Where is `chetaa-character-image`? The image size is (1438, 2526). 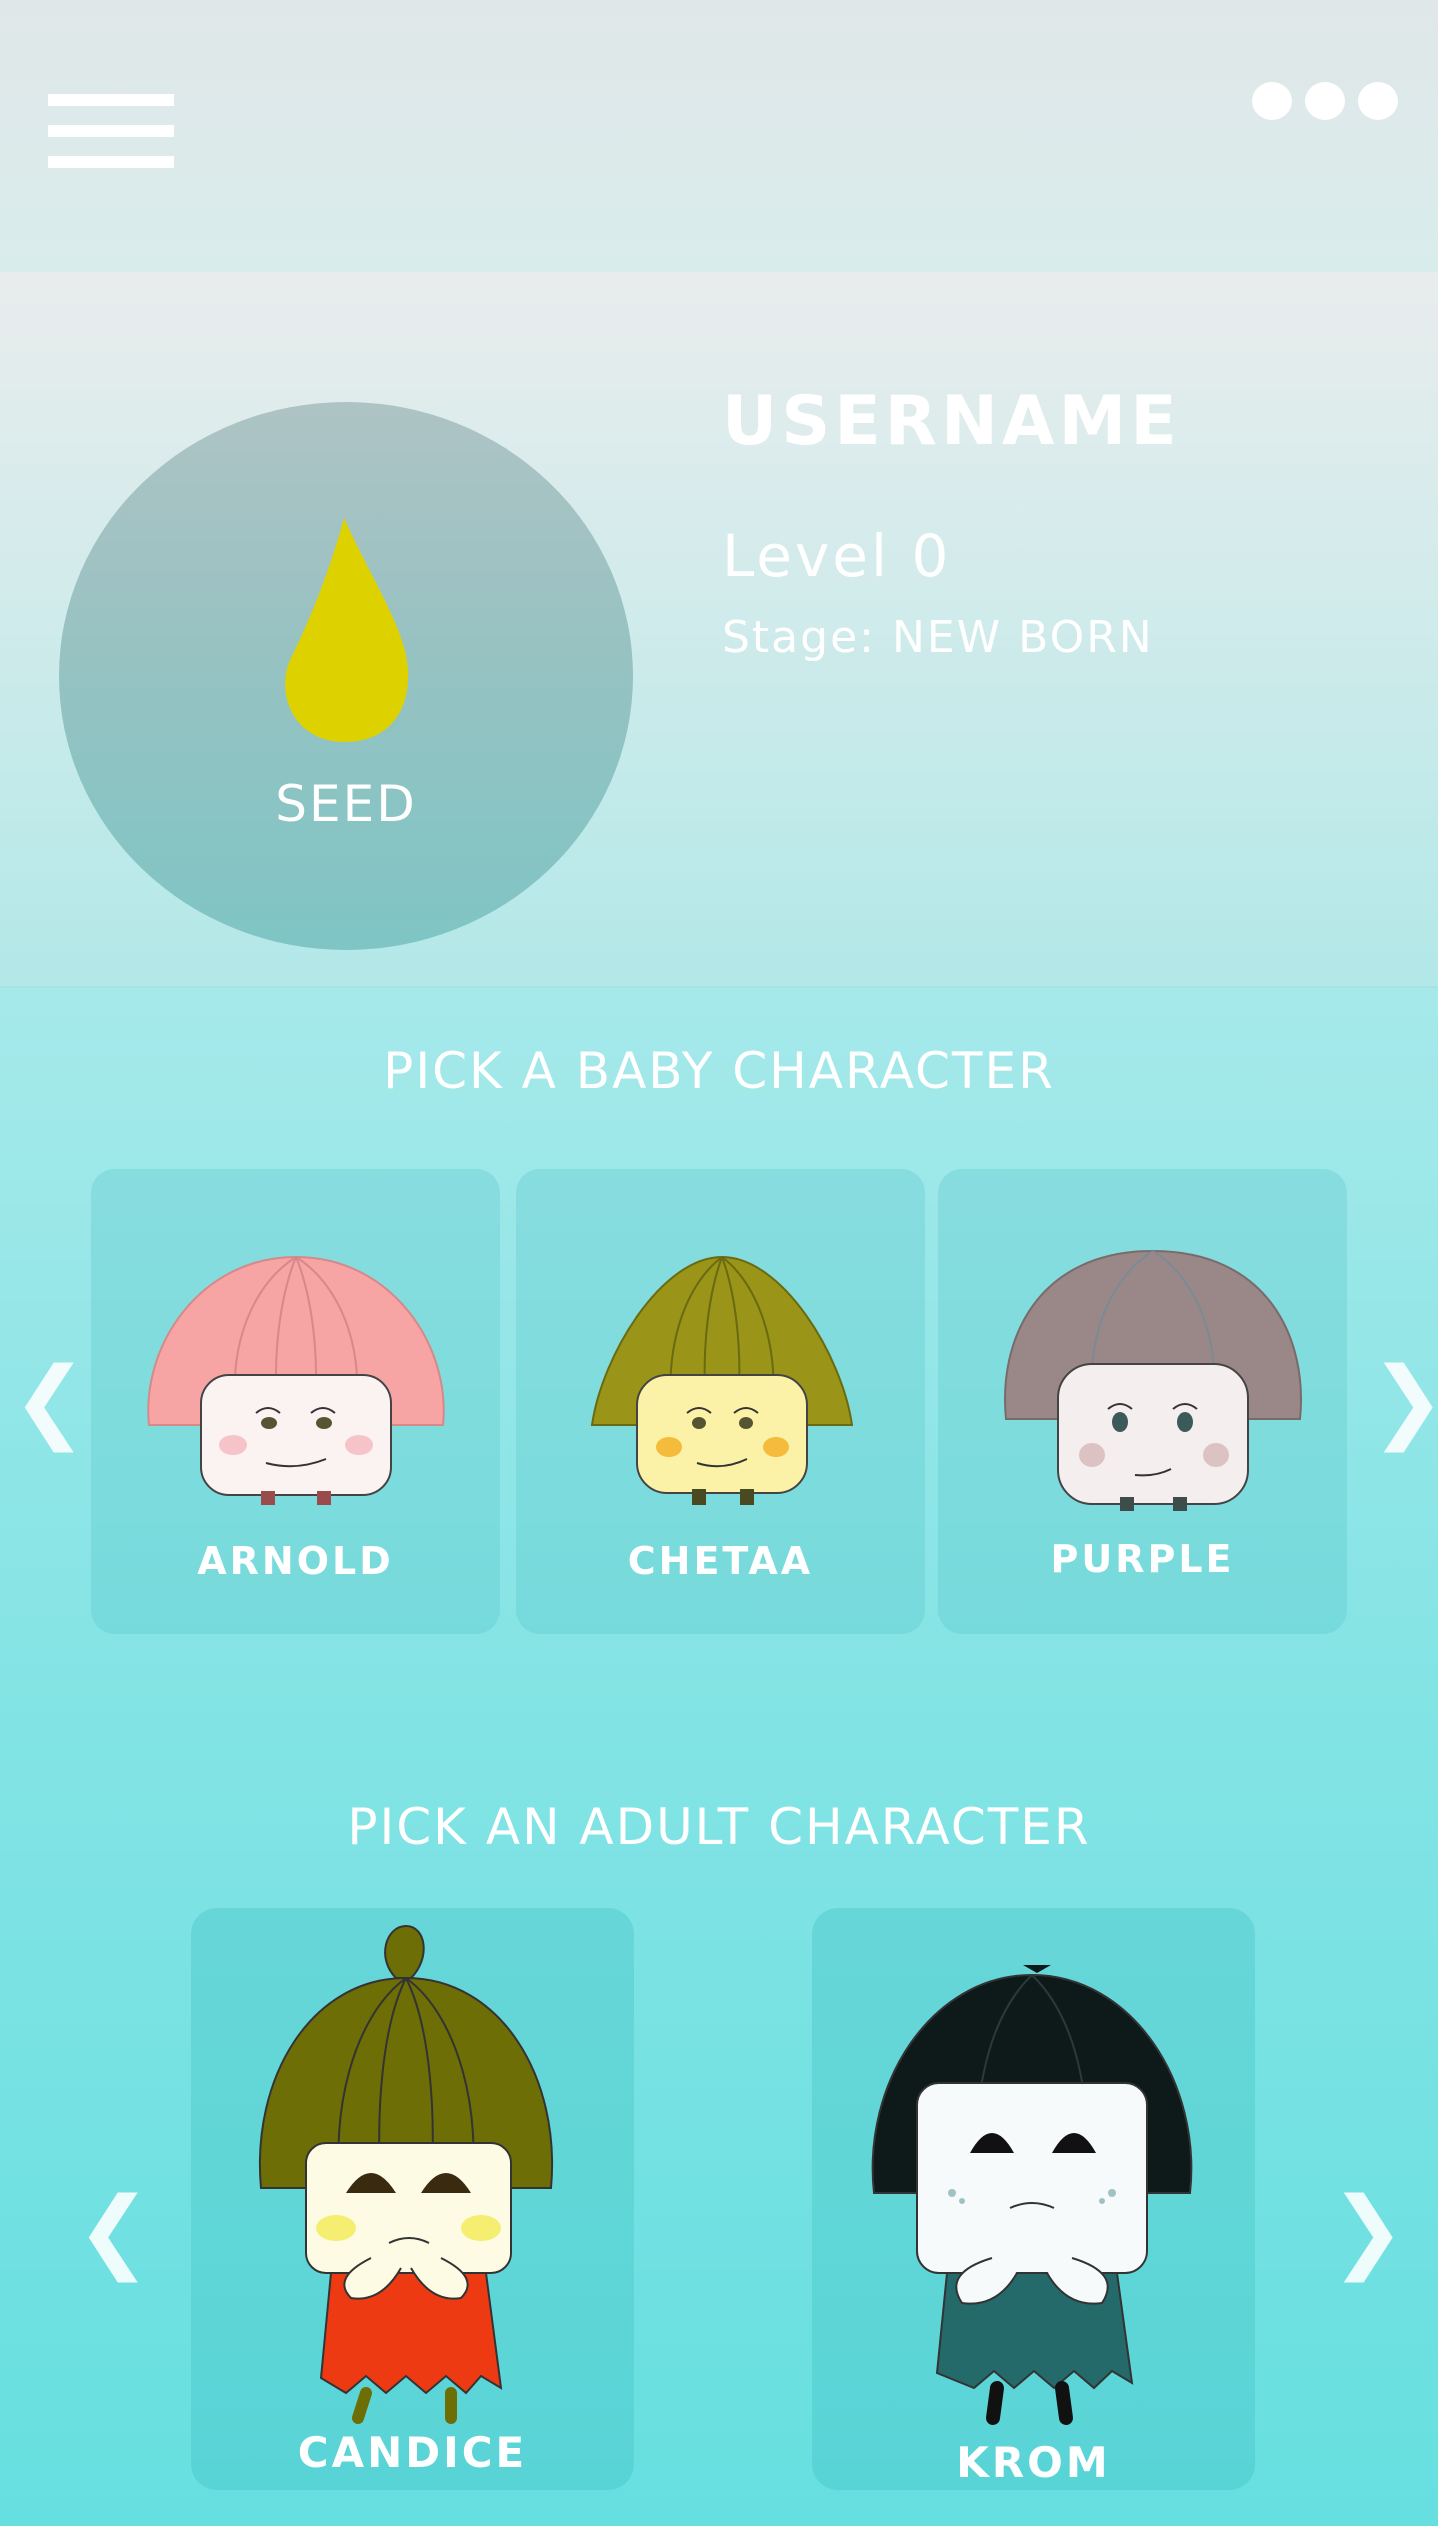 chetaa-character-image is located at coordinates (722, 1380).